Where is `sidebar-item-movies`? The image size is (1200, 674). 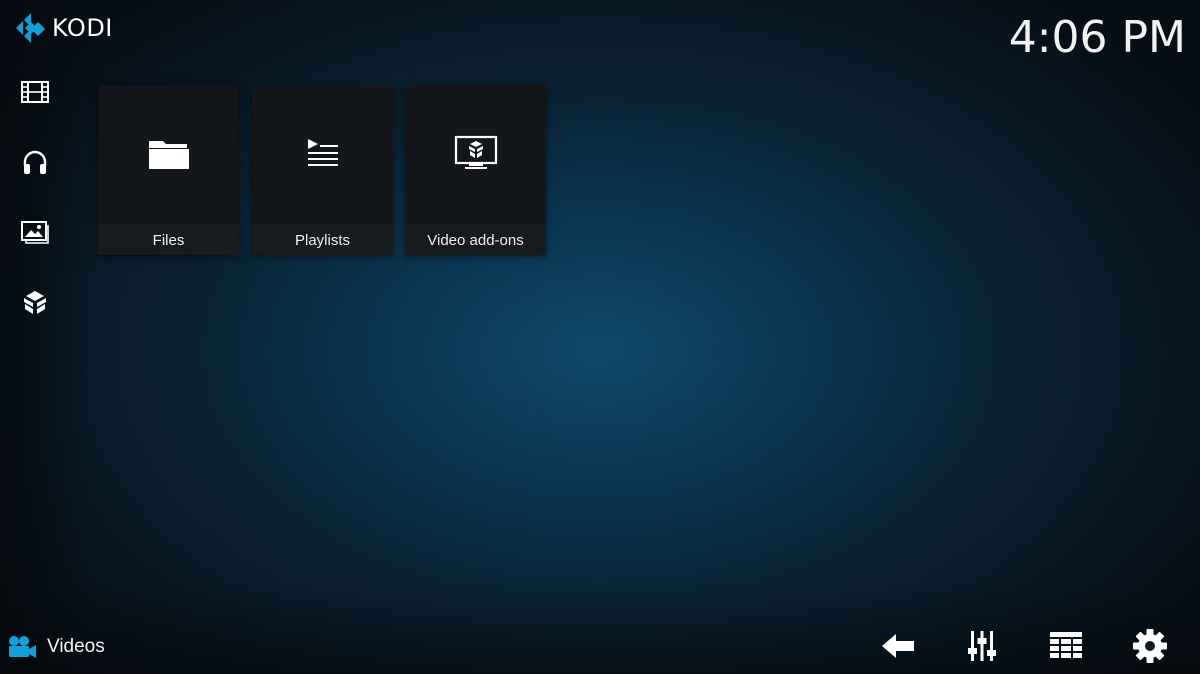
sidebar-item-movies is located at coordinates (35, 92).